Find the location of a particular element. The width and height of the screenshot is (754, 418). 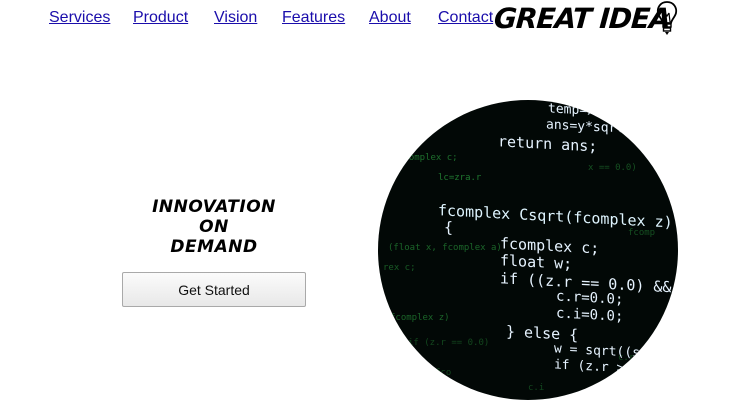

code-line: if (z.r >= 0.0) is located at coordinates (612, 367).